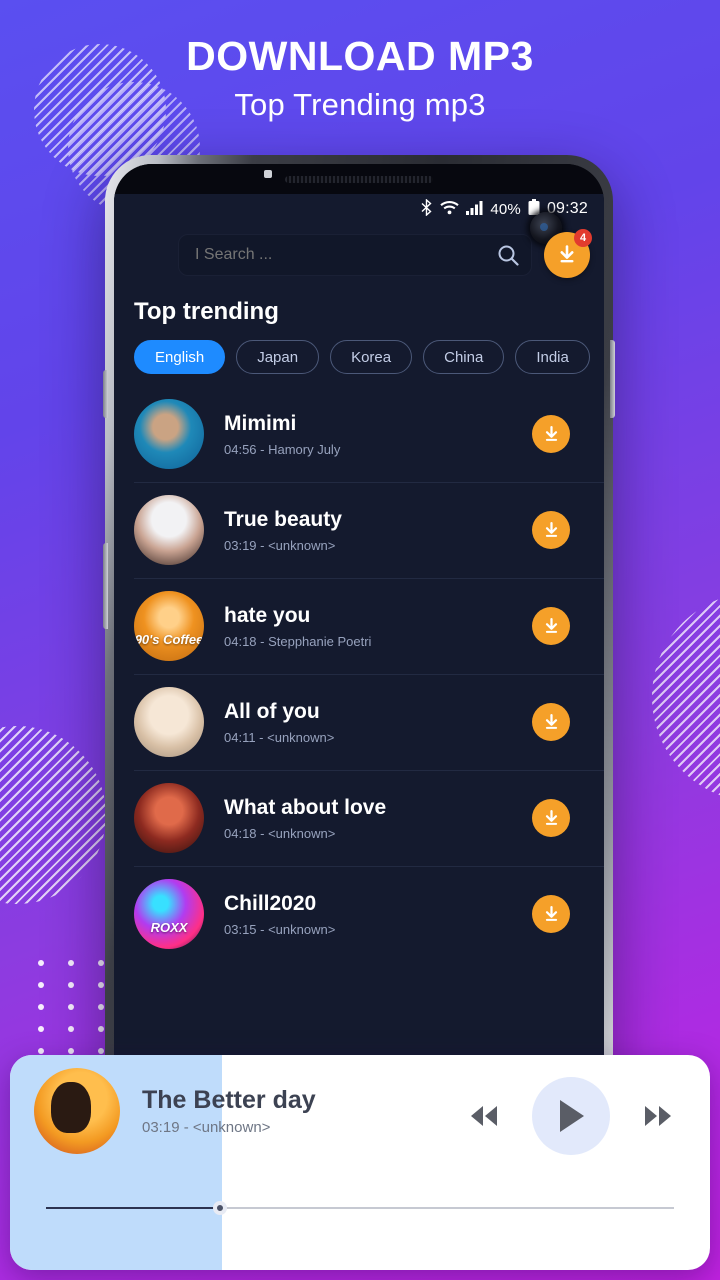 The height and width of the screenshot is (1280, 720). Describe the element at coordinates (426, 208) in the screenshot. I see `bluetooth-icon` at that location.